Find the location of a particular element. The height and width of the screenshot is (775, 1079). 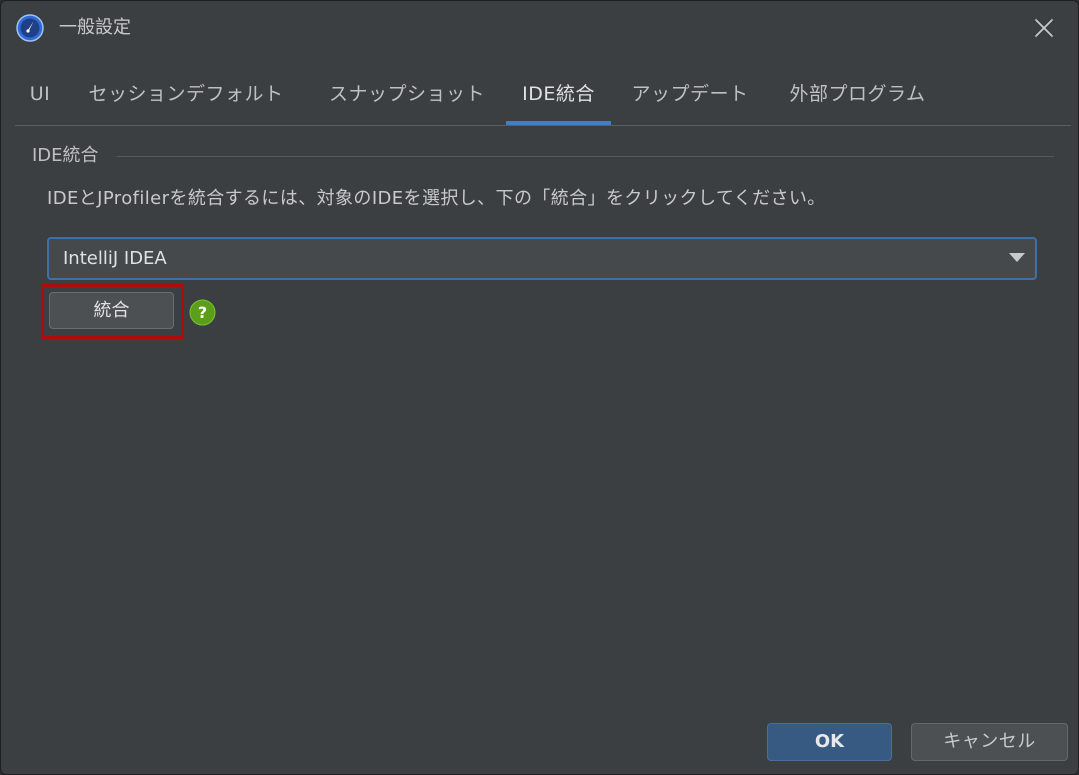

window-title: 一般設定 is located at coordinates (95, 27).